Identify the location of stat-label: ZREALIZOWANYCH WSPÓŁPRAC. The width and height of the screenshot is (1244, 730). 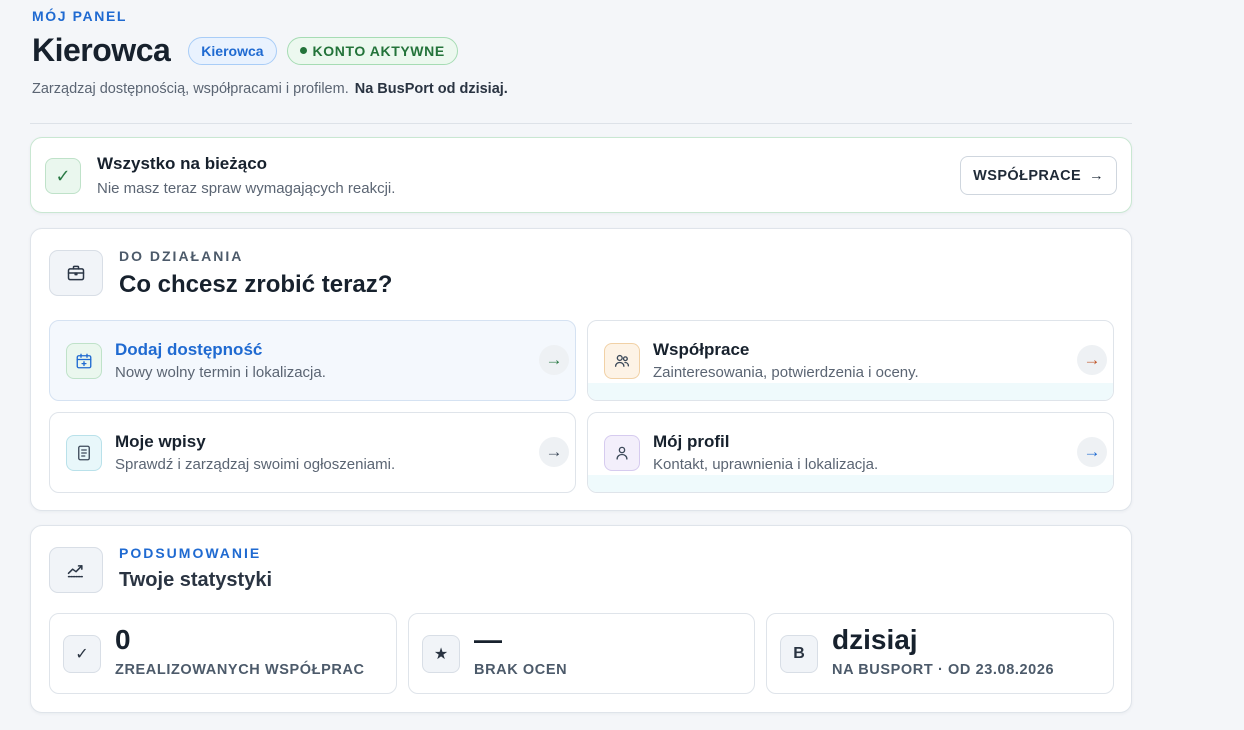
(240, 670).